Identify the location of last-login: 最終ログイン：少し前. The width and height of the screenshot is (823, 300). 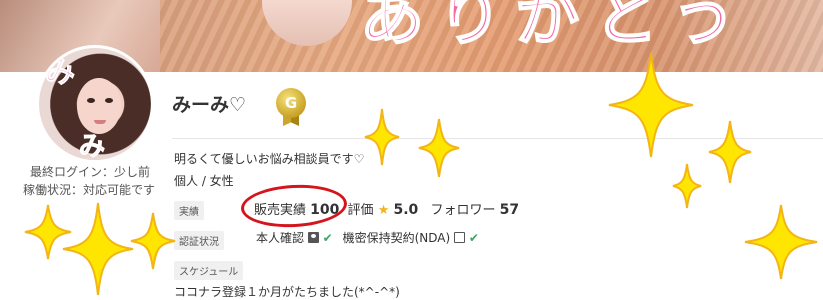
(90, 172).